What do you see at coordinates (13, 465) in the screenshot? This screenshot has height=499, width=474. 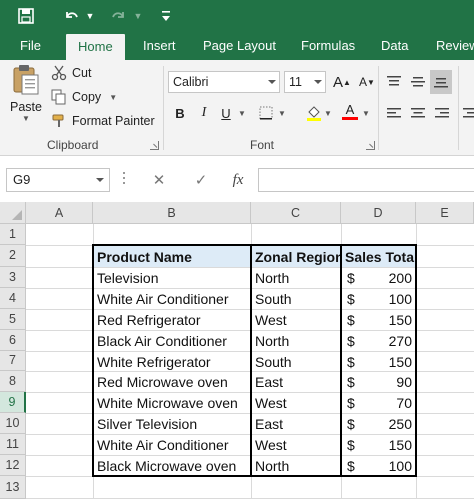 I see `row-header: 12` at bounding box center [13, 465].